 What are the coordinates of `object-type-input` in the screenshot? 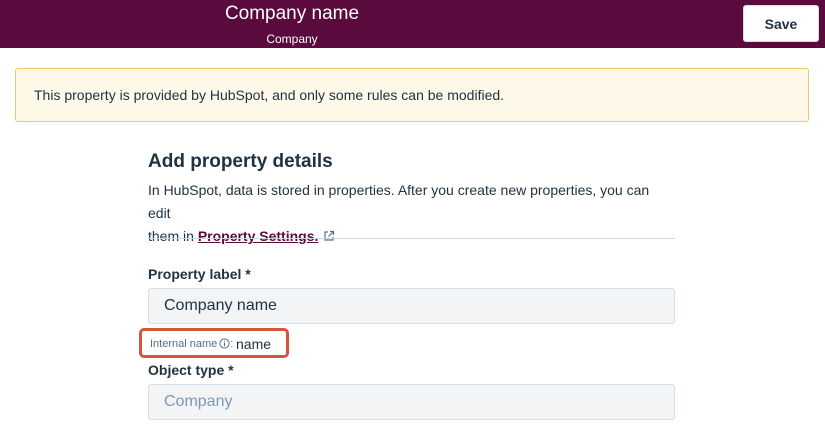 It's located at (411, 402).